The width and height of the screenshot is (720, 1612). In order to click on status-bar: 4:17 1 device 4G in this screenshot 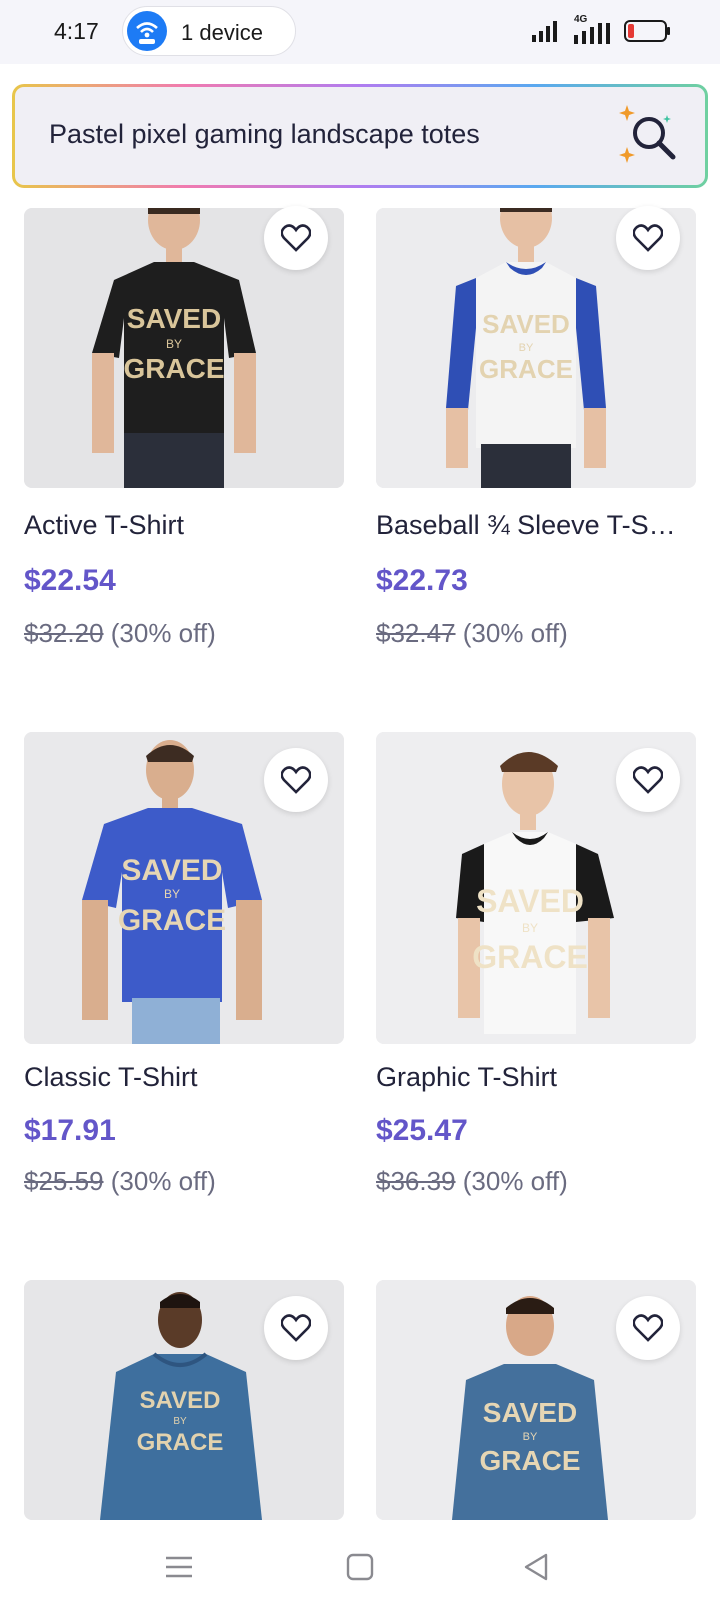, I will do `click(360, 32)`.